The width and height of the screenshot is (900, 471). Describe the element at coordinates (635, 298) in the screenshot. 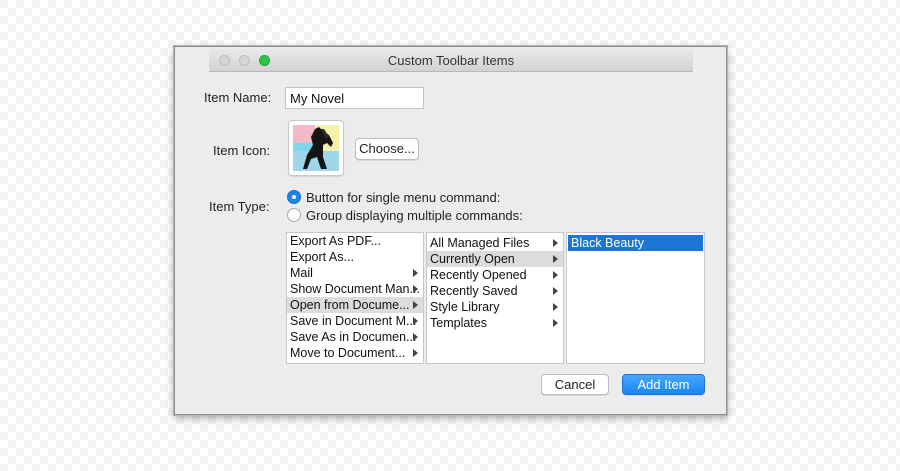

I see `command-column-3: Black Beauty` at that location.